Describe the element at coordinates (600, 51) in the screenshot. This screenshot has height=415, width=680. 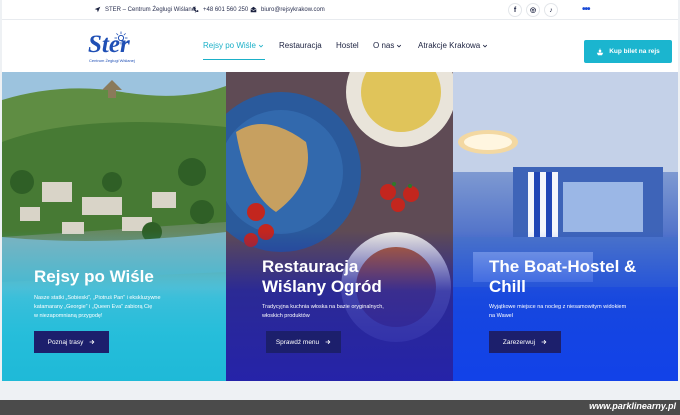
I see `ship-icon` at that location.